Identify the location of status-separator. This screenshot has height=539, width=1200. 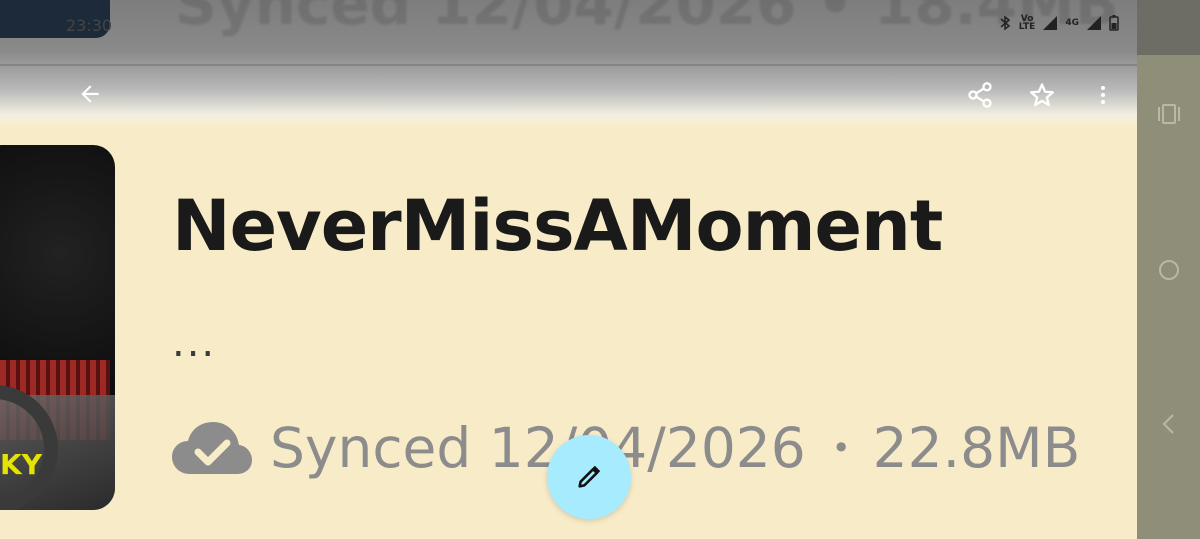
(568, 65).